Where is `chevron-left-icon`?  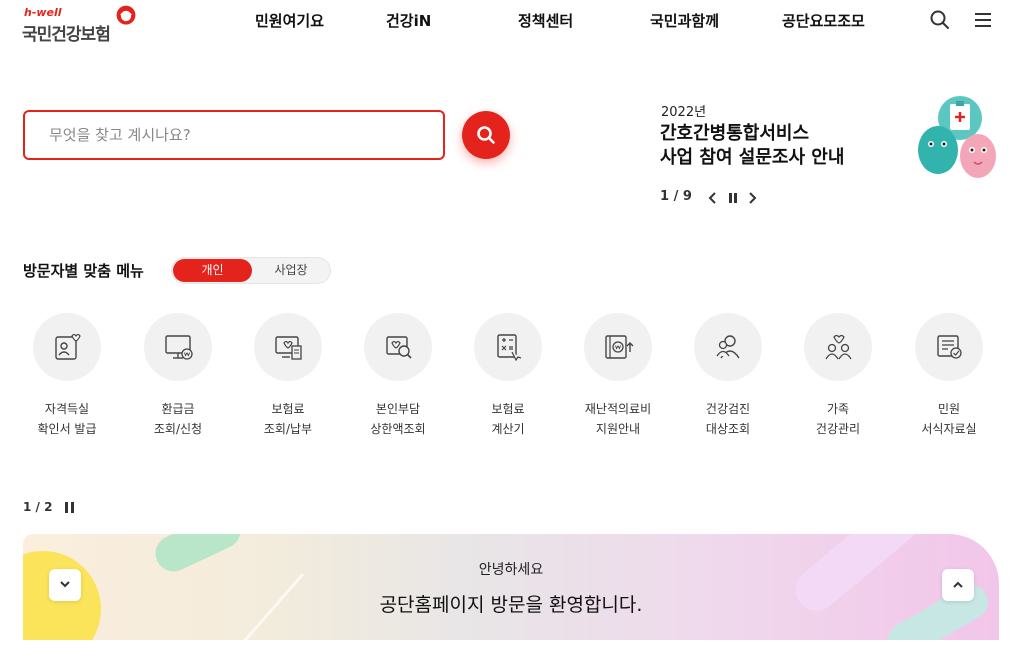
chevron-left-icon is located at coordinates (713, 198).